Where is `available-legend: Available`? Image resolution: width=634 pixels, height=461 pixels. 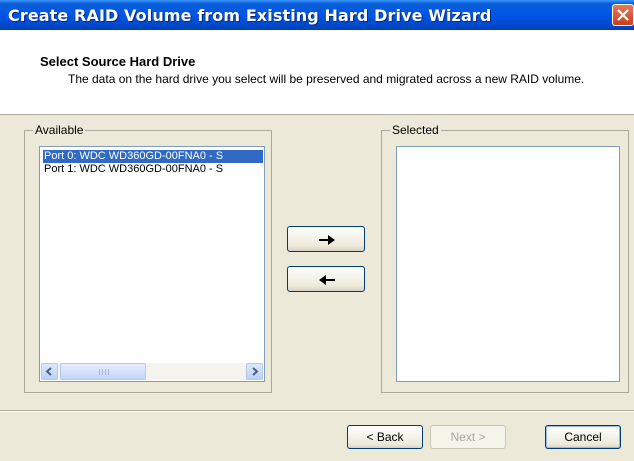
available-legend: Available is located at coordinates (59, 130).